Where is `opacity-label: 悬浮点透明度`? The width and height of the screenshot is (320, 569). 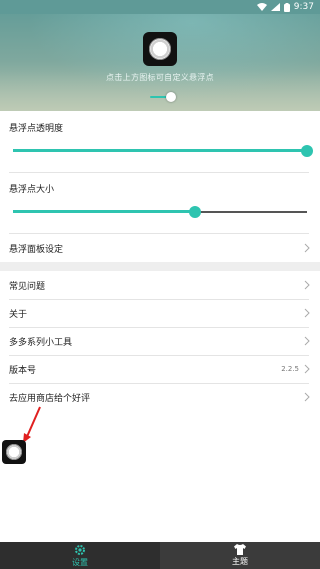
opacity-label: 悬浮点透明度 is located at coordinates (36, 129).